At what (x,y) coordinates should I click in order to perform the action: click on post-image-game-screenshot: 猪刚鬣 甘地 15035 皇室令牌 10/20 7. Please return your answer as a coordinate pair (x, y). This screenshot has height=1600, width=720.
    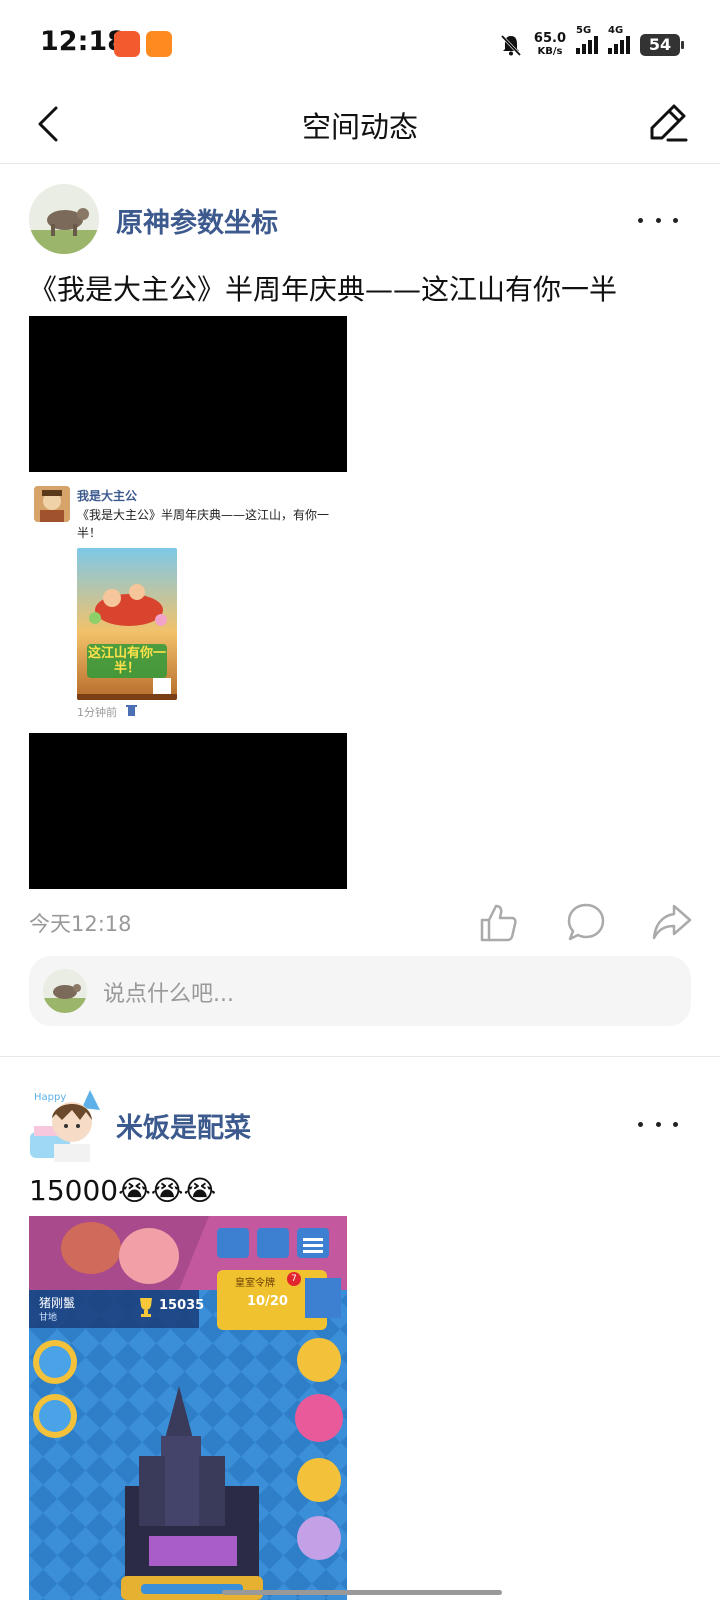
    Looking at the image, I should click on (188, 1408).